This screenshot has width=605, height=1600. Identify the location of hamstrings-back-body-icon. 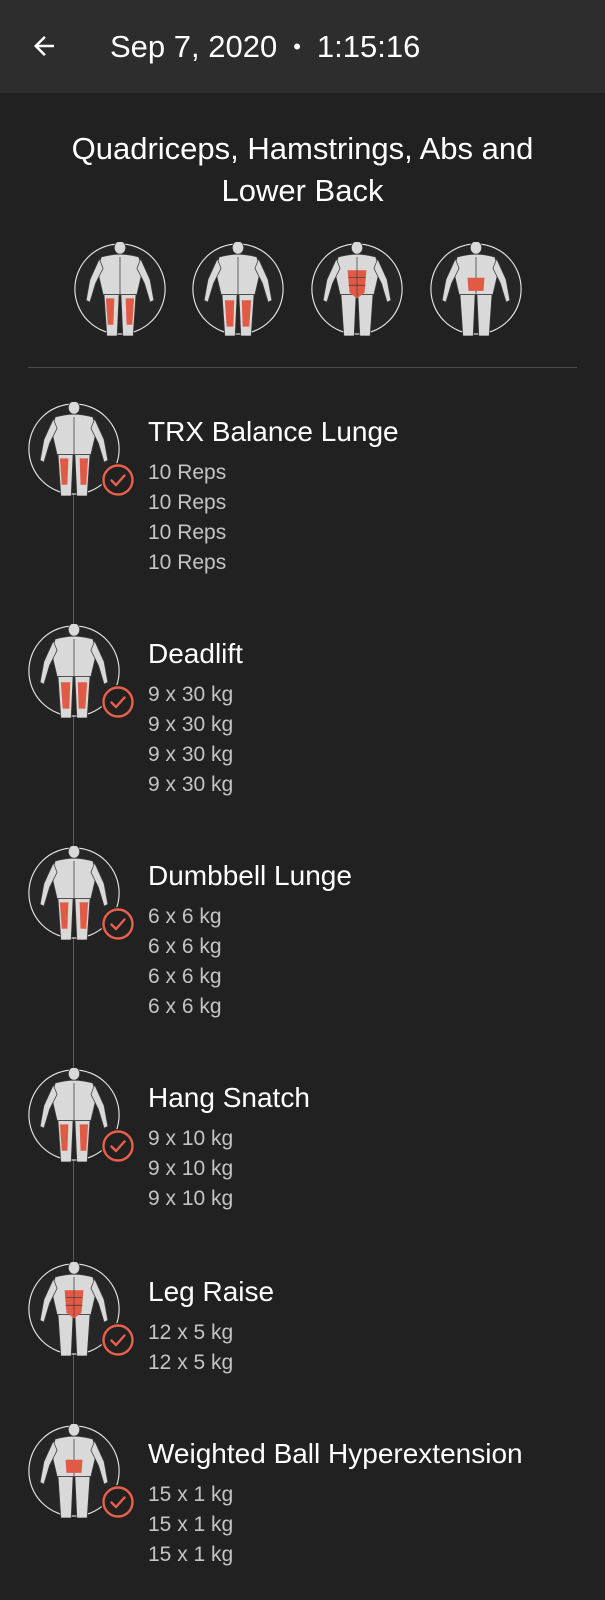
(238, 288).